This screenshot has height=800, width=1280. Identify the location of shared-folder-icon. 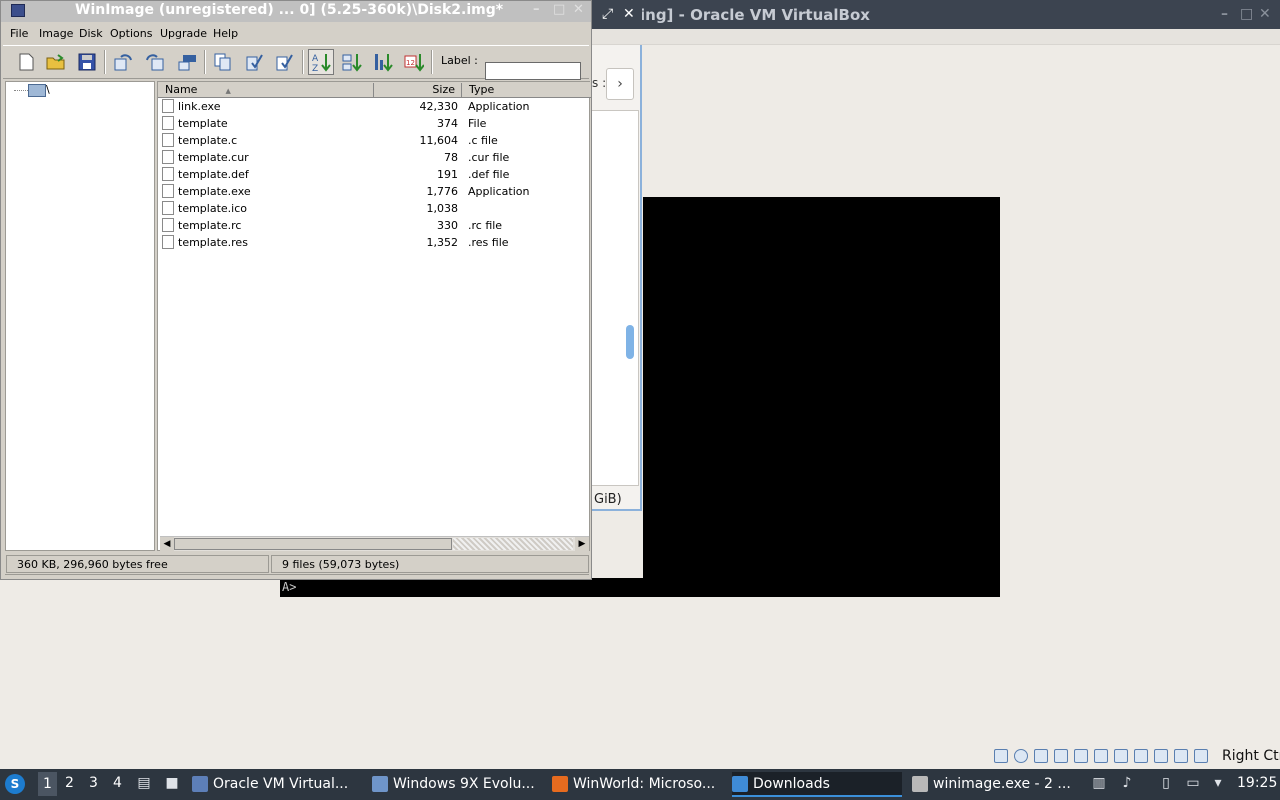
(1101, 756).